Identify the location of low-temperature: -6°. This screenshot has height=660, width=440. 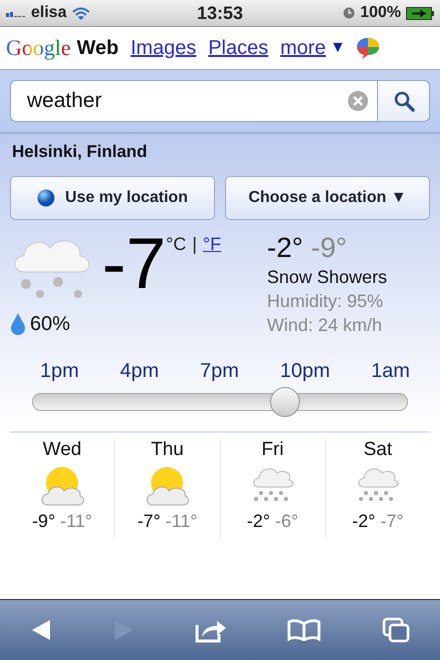
(286, 521).